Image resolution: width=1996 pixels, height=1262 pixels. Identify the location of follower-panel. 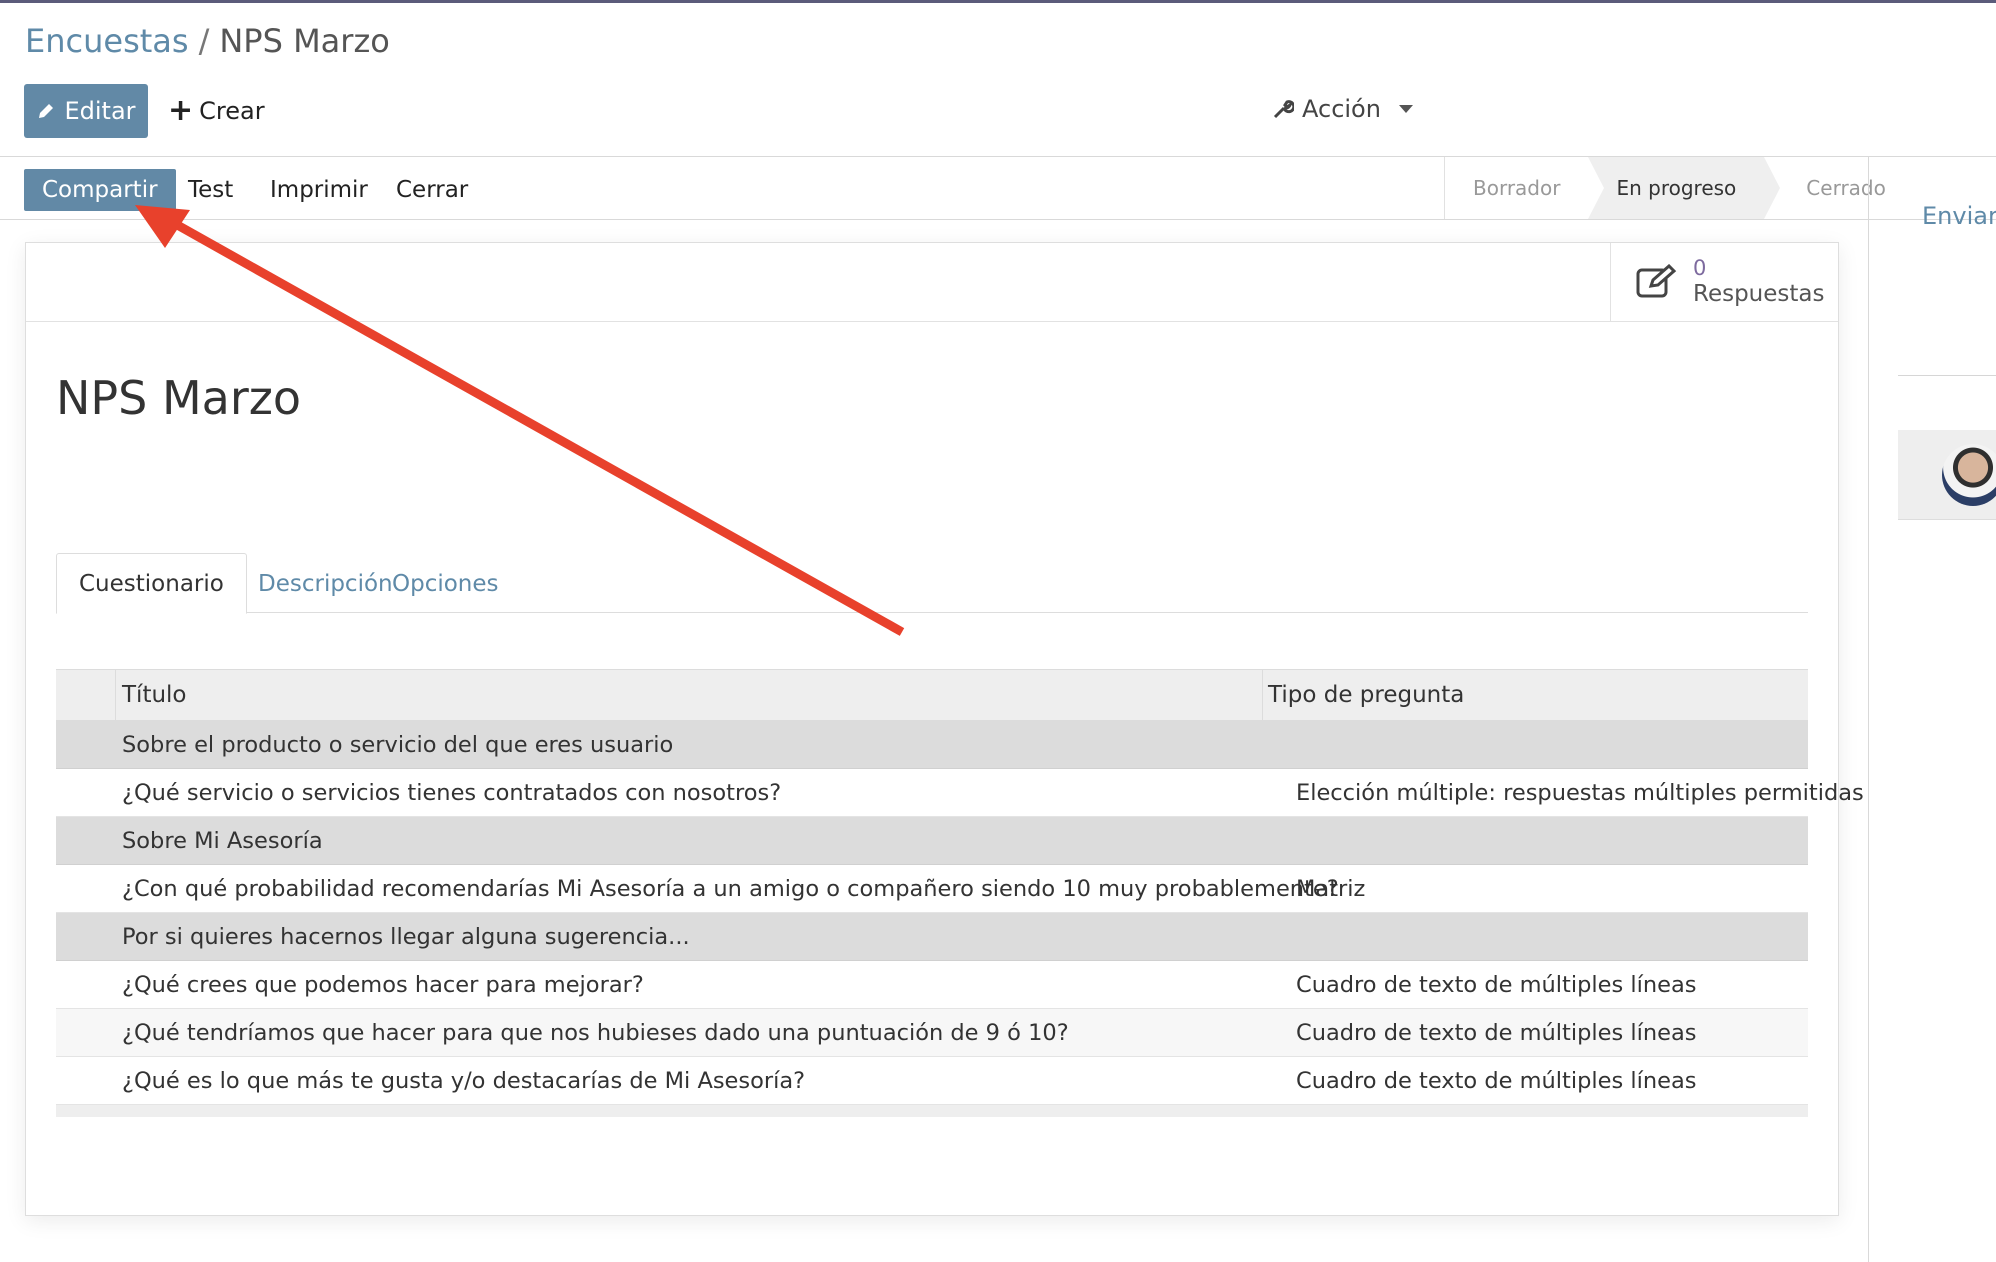
(1947, 475).